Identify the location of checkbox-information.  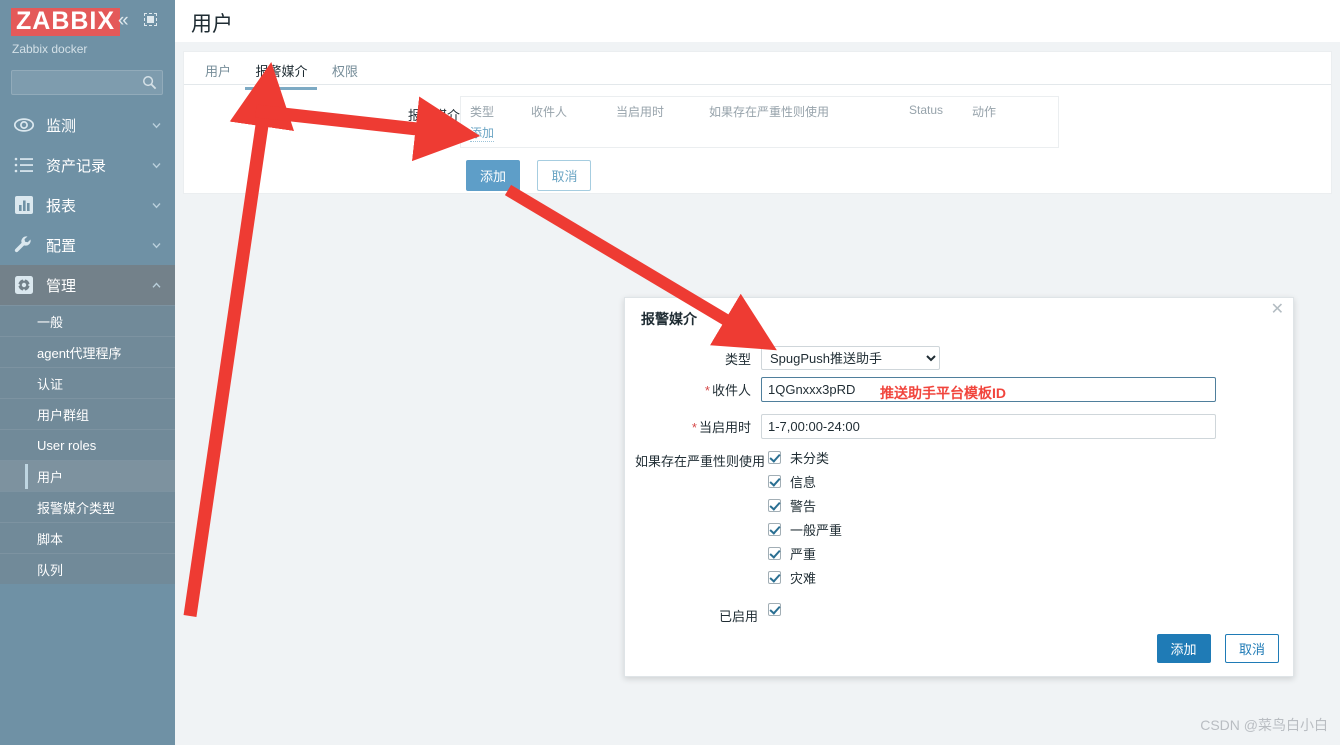
(774, 481).